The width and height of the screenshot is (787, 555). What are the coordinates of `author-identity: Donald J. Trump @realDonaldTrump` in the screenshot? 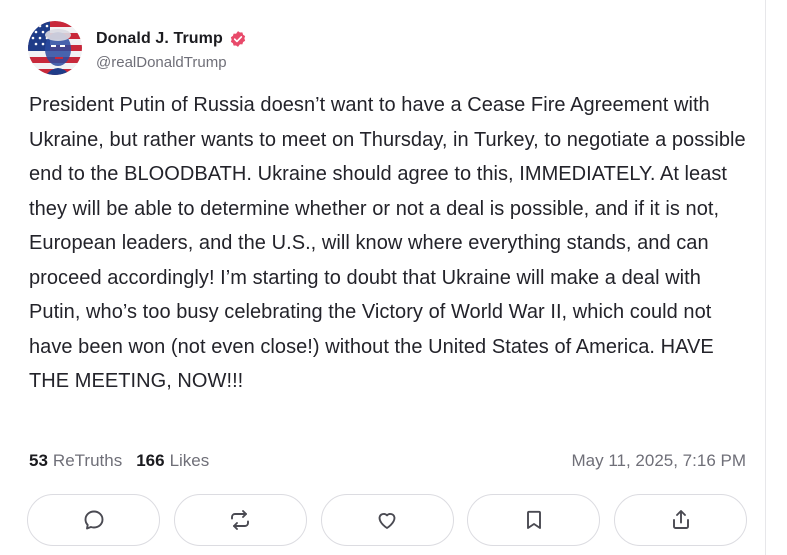 It's located at (171, 48).